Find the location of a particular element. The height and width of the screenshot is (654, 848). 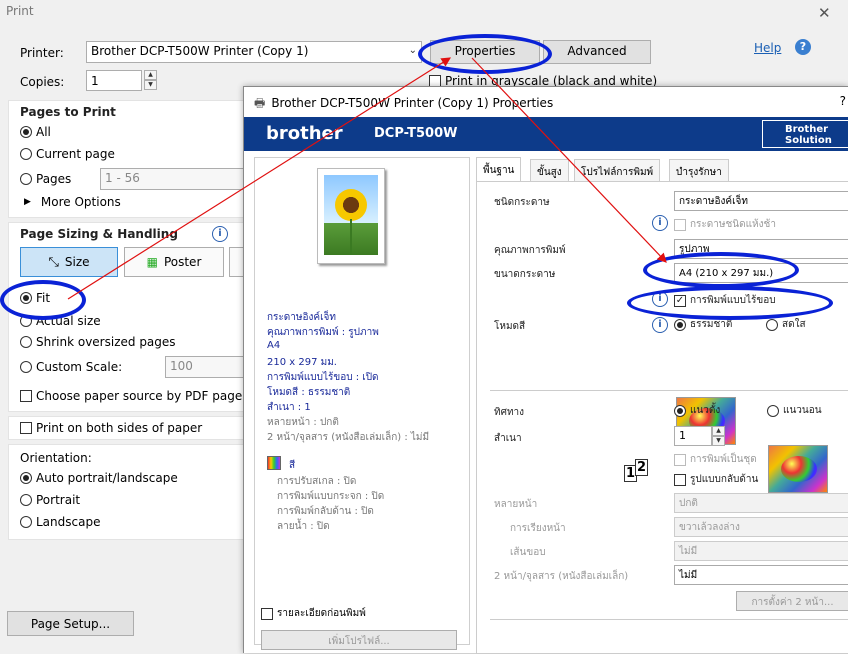

both-sides-checkbox is located at coordinates (26, 428).